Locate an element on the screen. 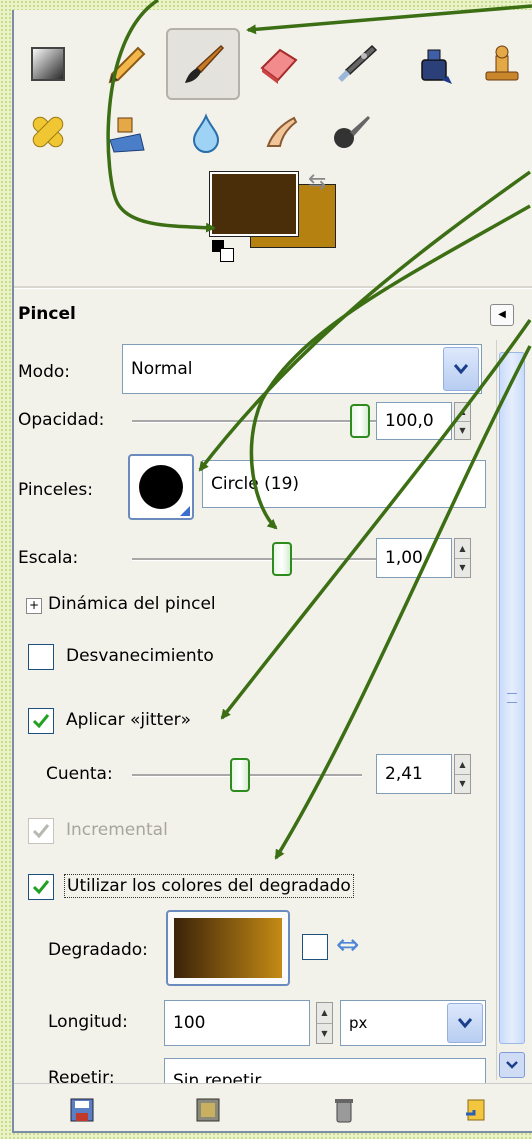  paintbrush-icon is located at coordinates (205, 63).